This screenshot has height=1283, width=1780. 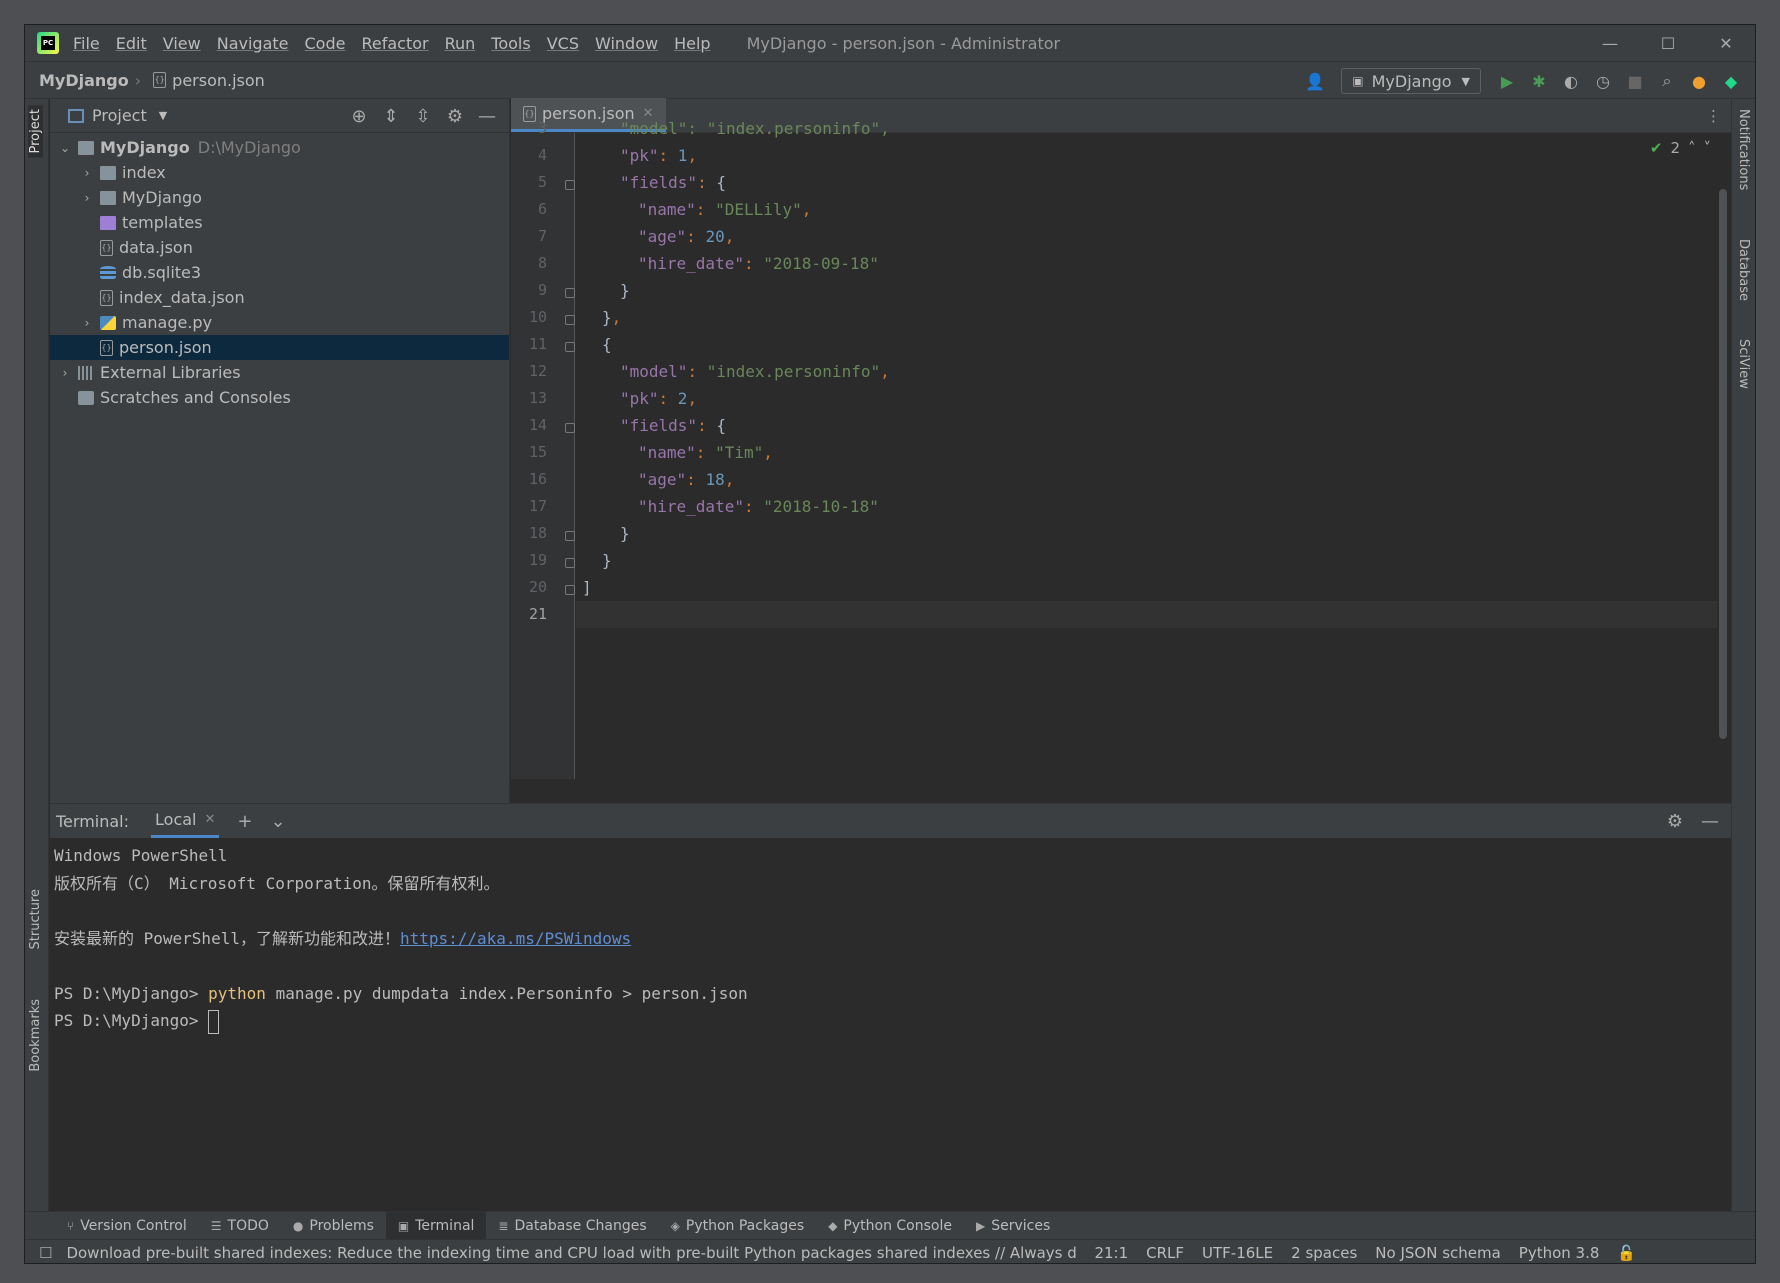 I want to click on sciview-tool-button: SciView, so click(x=1743, y=364).